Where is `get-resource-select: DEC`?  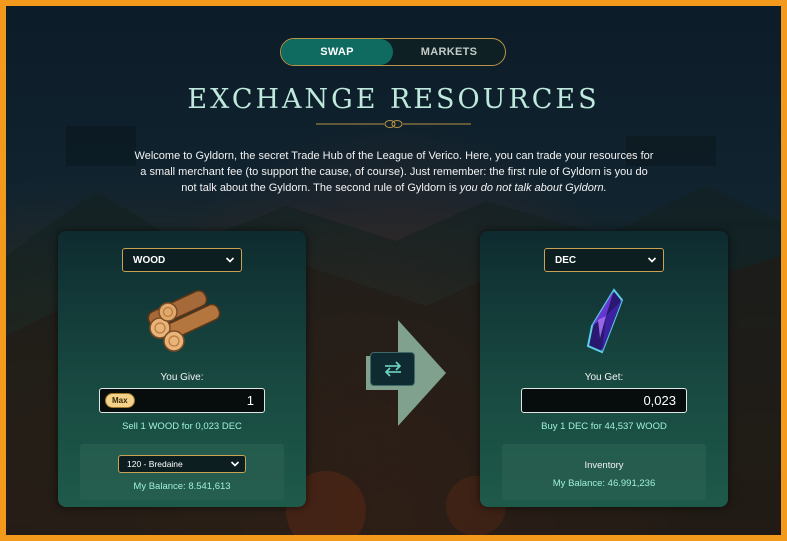
get-resource-select: DEC is located at coordinates (604, 260).